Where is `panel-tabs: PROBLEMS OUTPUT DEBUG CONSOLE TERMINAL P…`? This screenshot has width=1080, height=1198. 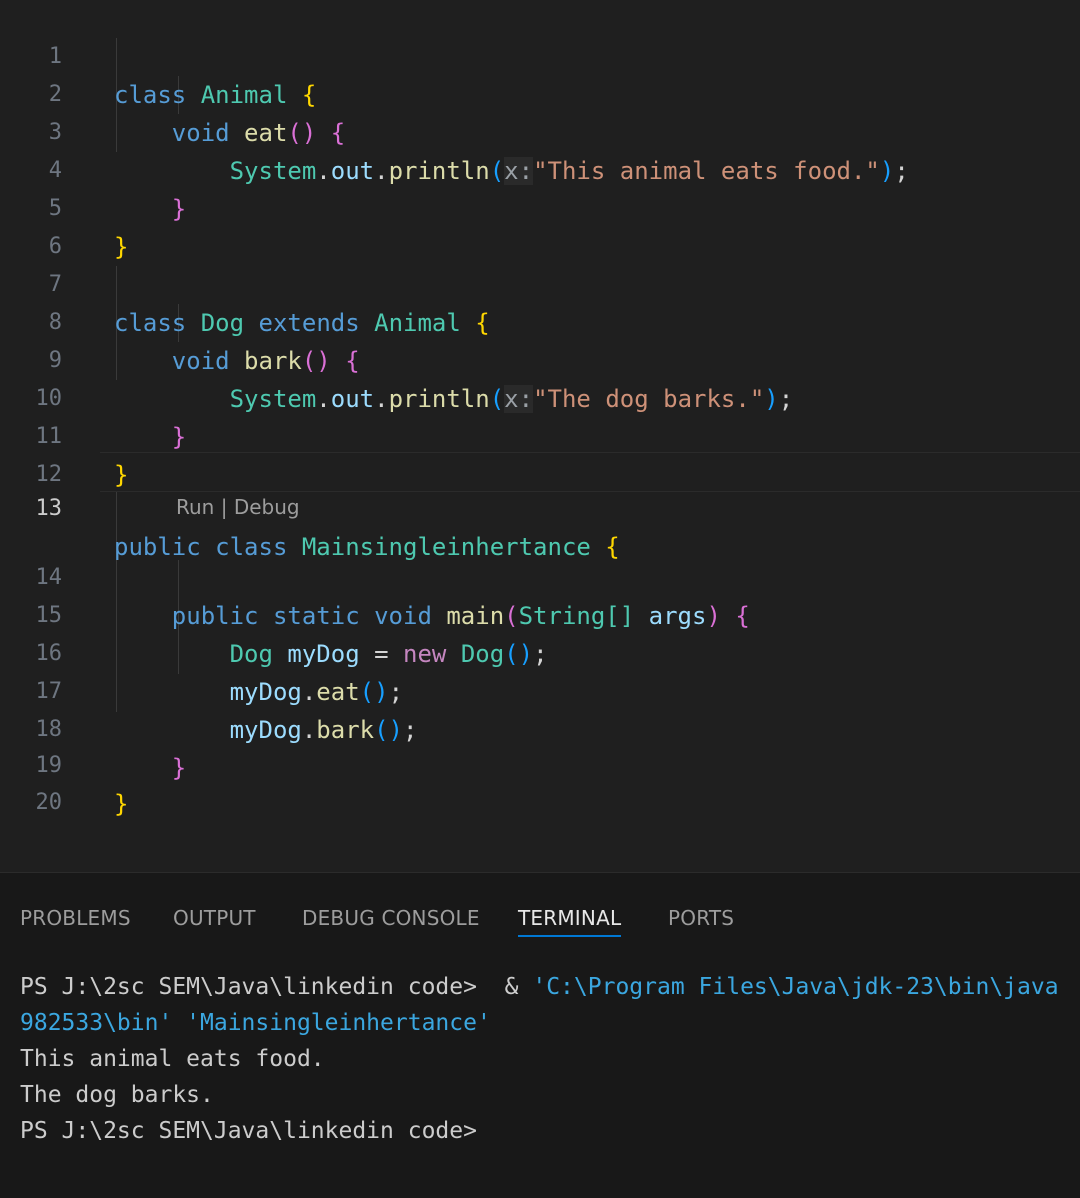 panel-tabs: PROBLEMS OUTPUT DEBUG CONSOLE TERMINAL P… is located at coordinates (540, 919).